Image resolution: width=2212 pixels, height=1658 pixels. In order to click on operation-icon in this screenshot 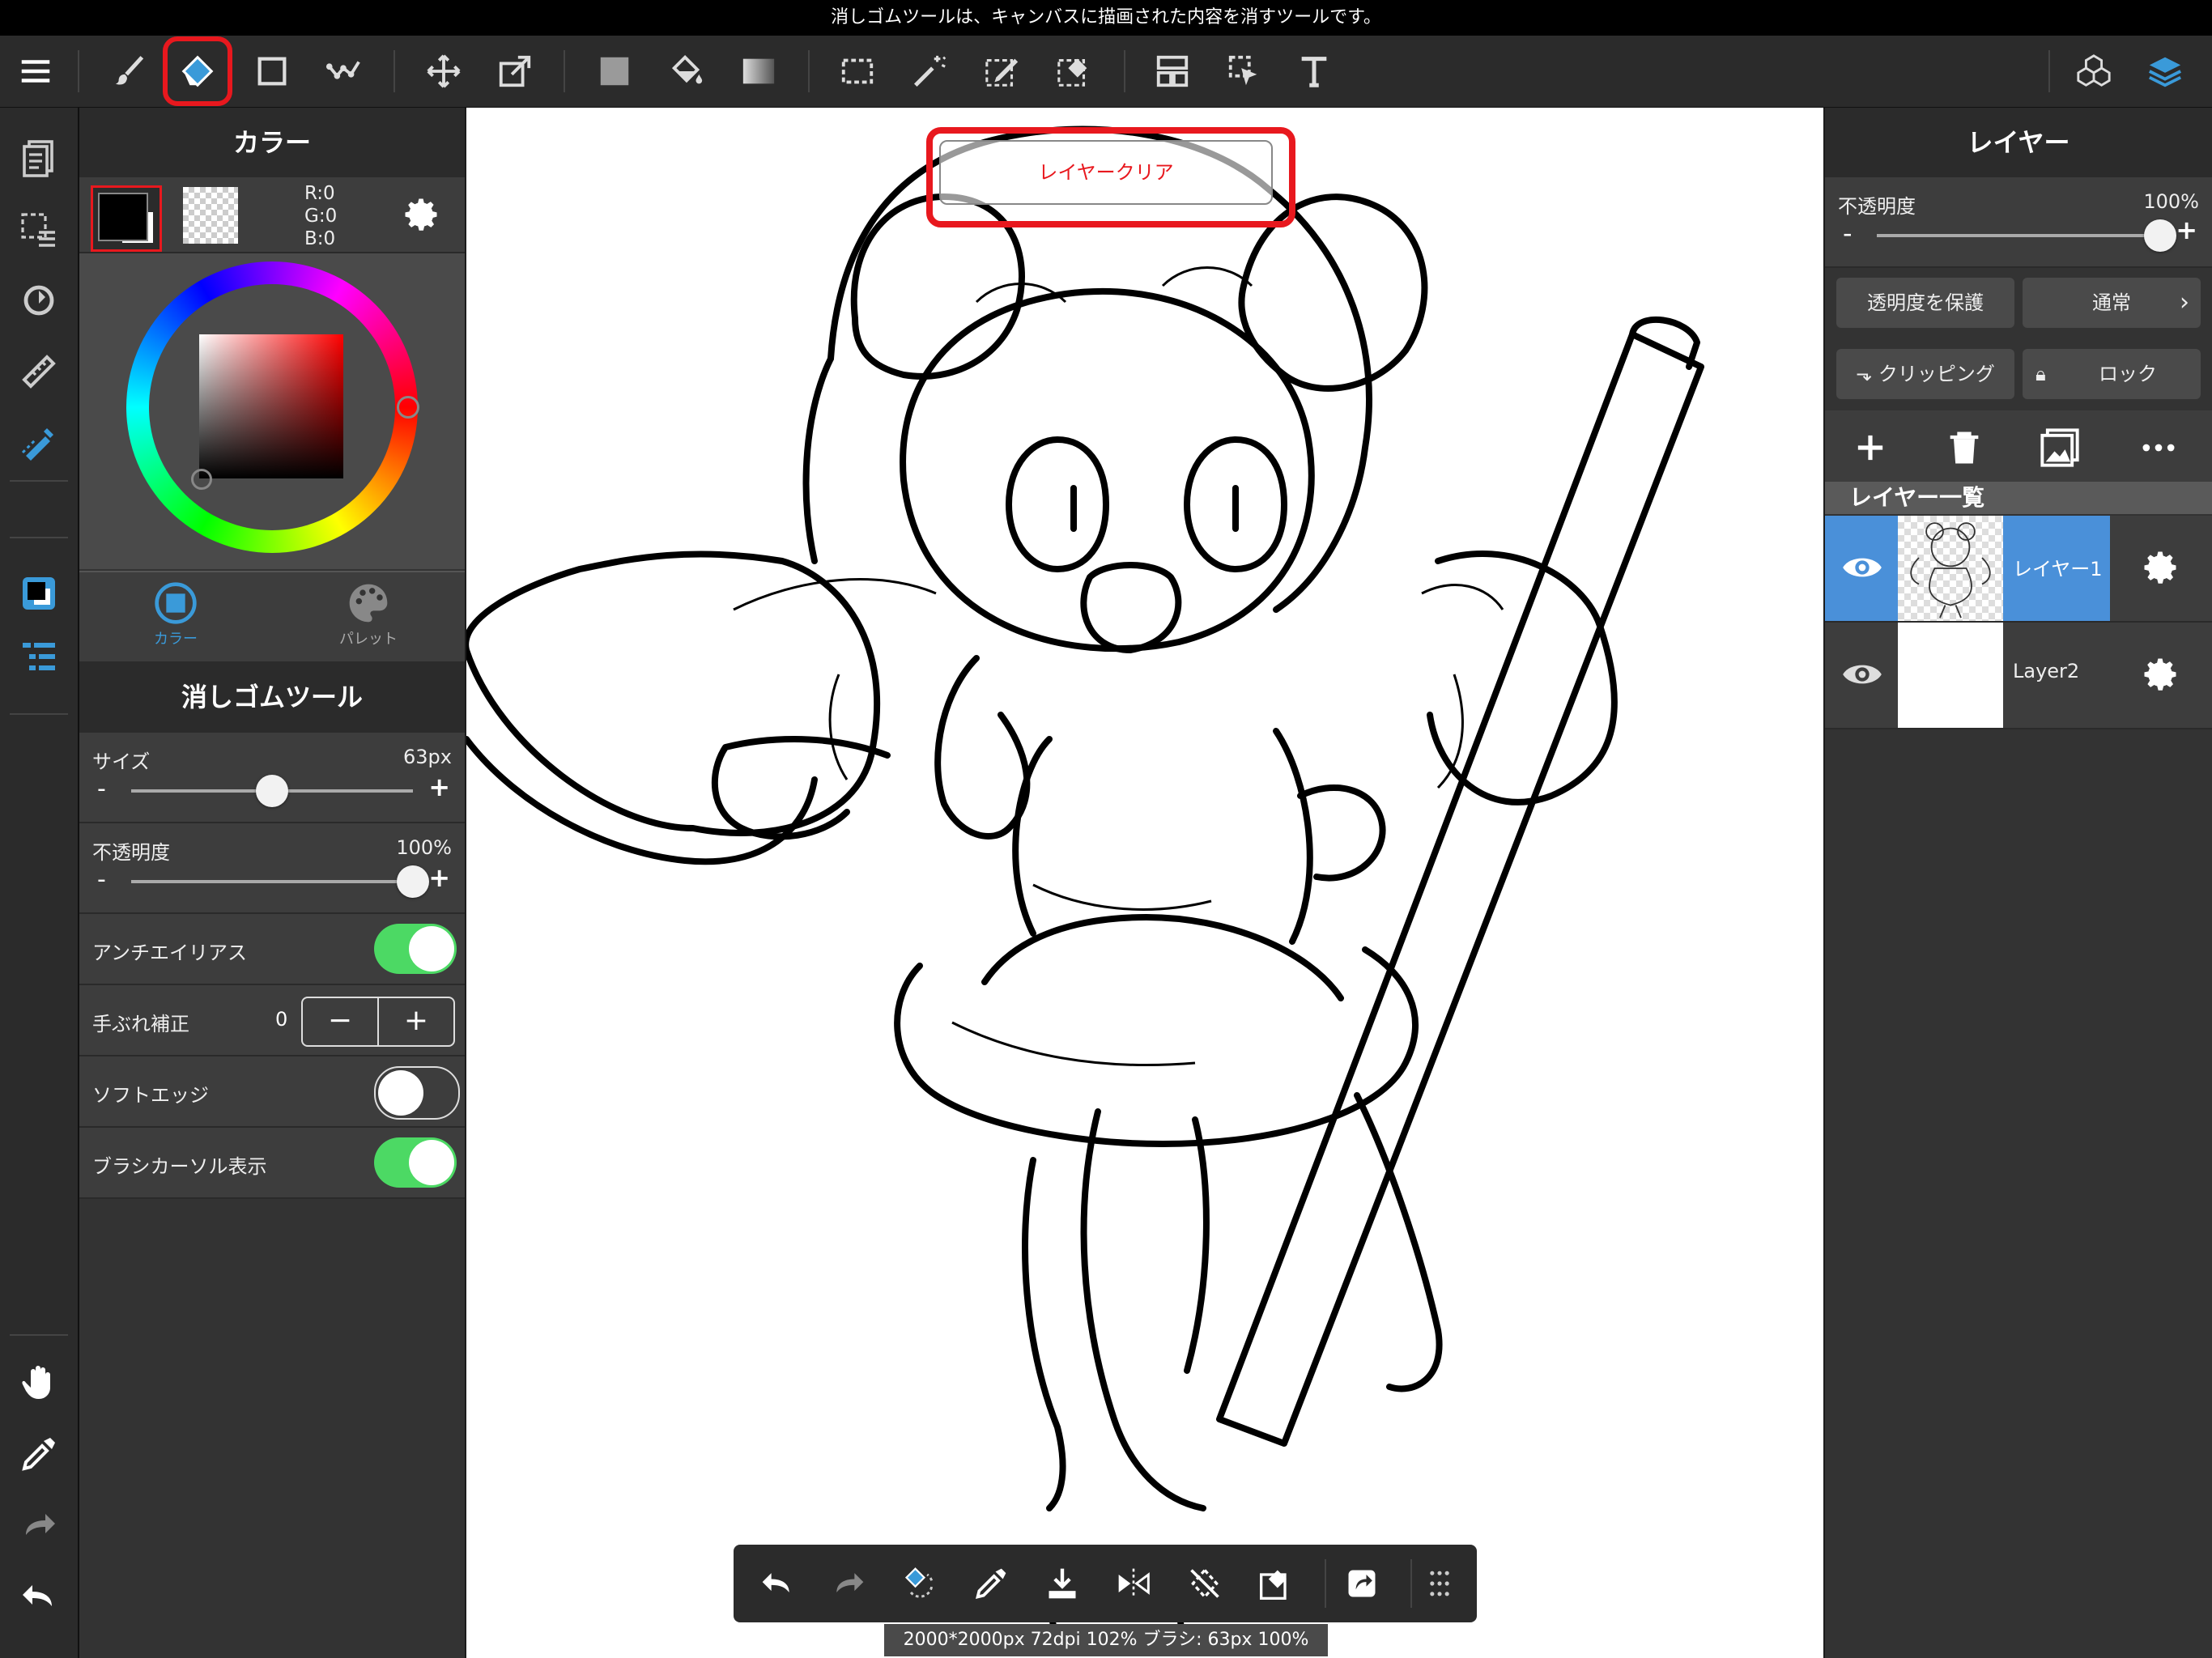, I will do `click(1245, 71)`.